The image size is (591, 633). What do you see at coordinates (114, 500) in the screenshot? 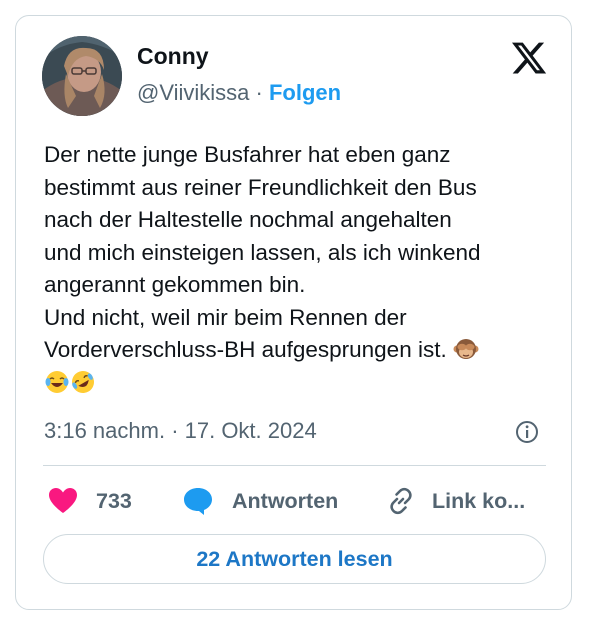
I see `like-count: 733` at bounding box center [114, 500].